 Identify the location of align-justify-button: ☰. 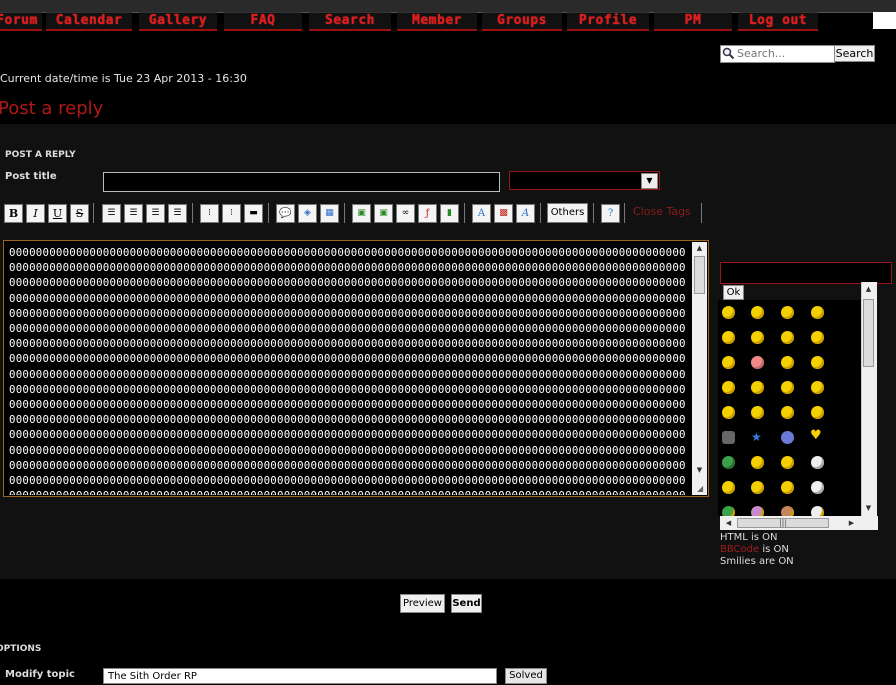
(177, 213).